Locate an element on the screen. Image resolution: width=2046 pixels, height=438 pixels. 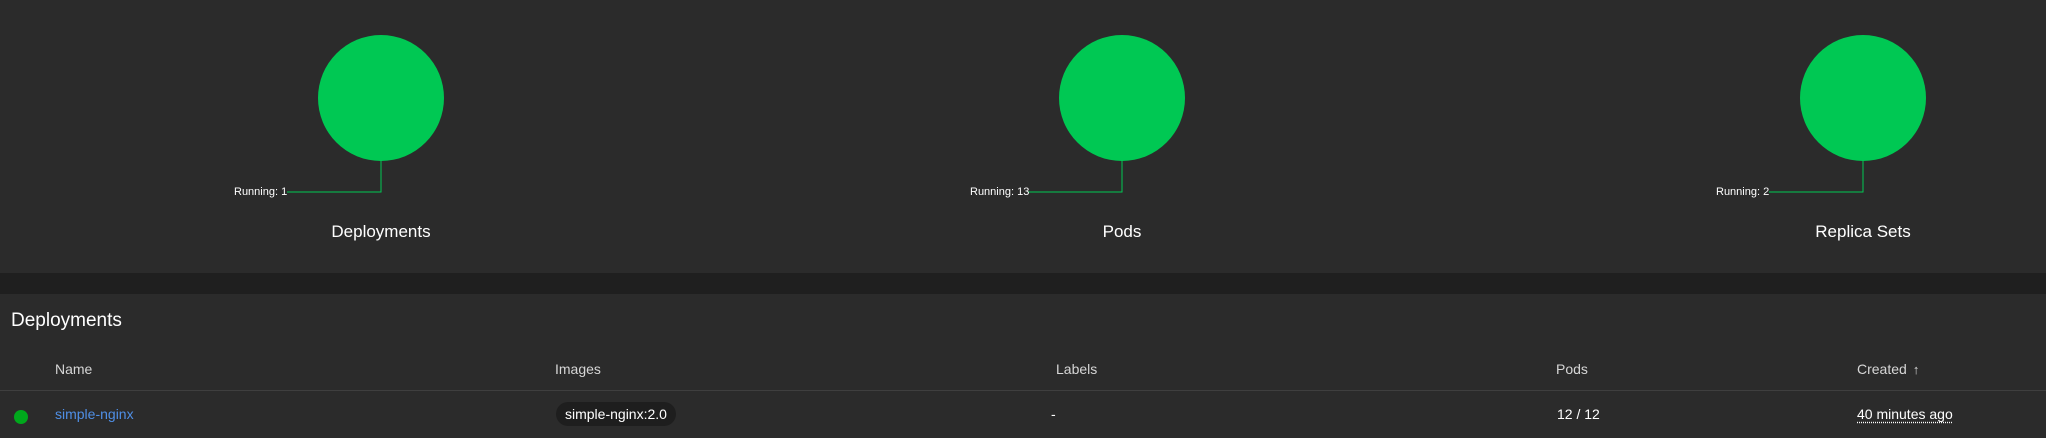
column-header-labels: Labels is located at coordinates (1077, 369).